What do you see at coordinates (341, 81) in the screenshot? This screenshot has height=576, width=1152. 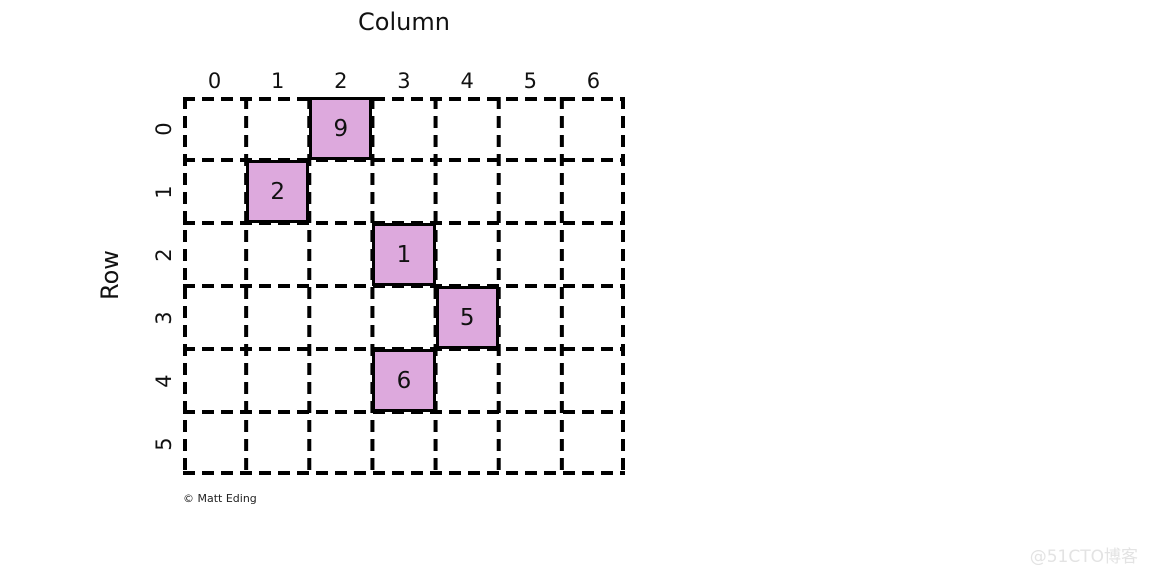 I see `column-tick-2: 2` at bounding box center [341, 81].